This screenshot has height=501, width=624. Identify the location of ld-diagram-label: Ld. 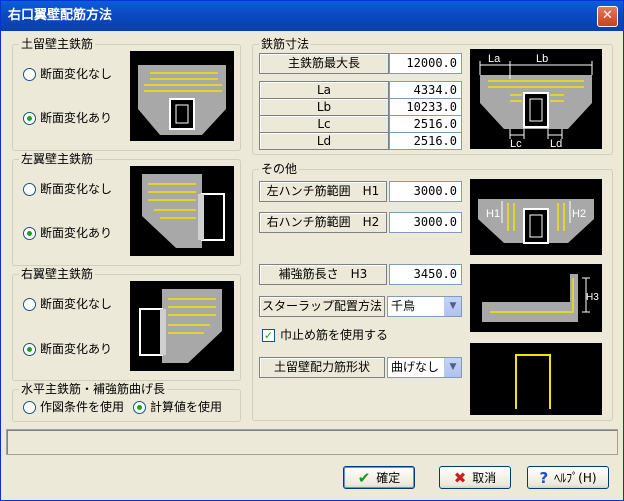
(556, 143).